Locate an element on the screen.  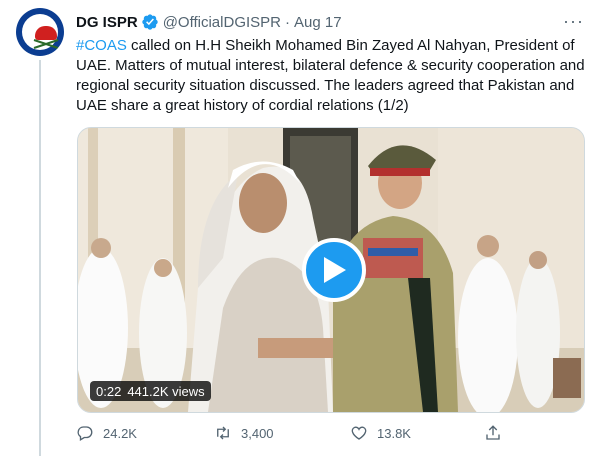
share-icon is located at coordinates (493, 432).